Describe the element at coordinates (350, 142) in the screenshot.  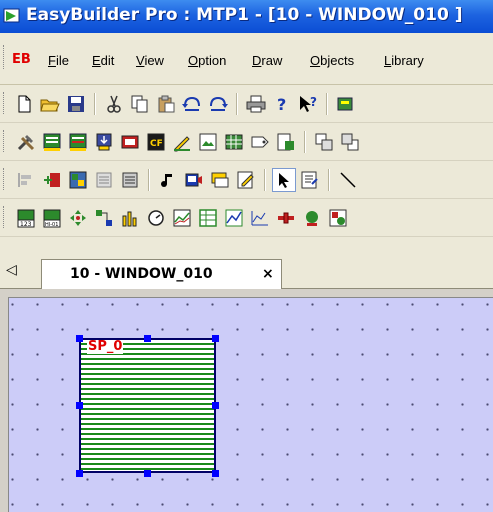
I see `layer-back-button` at that location.